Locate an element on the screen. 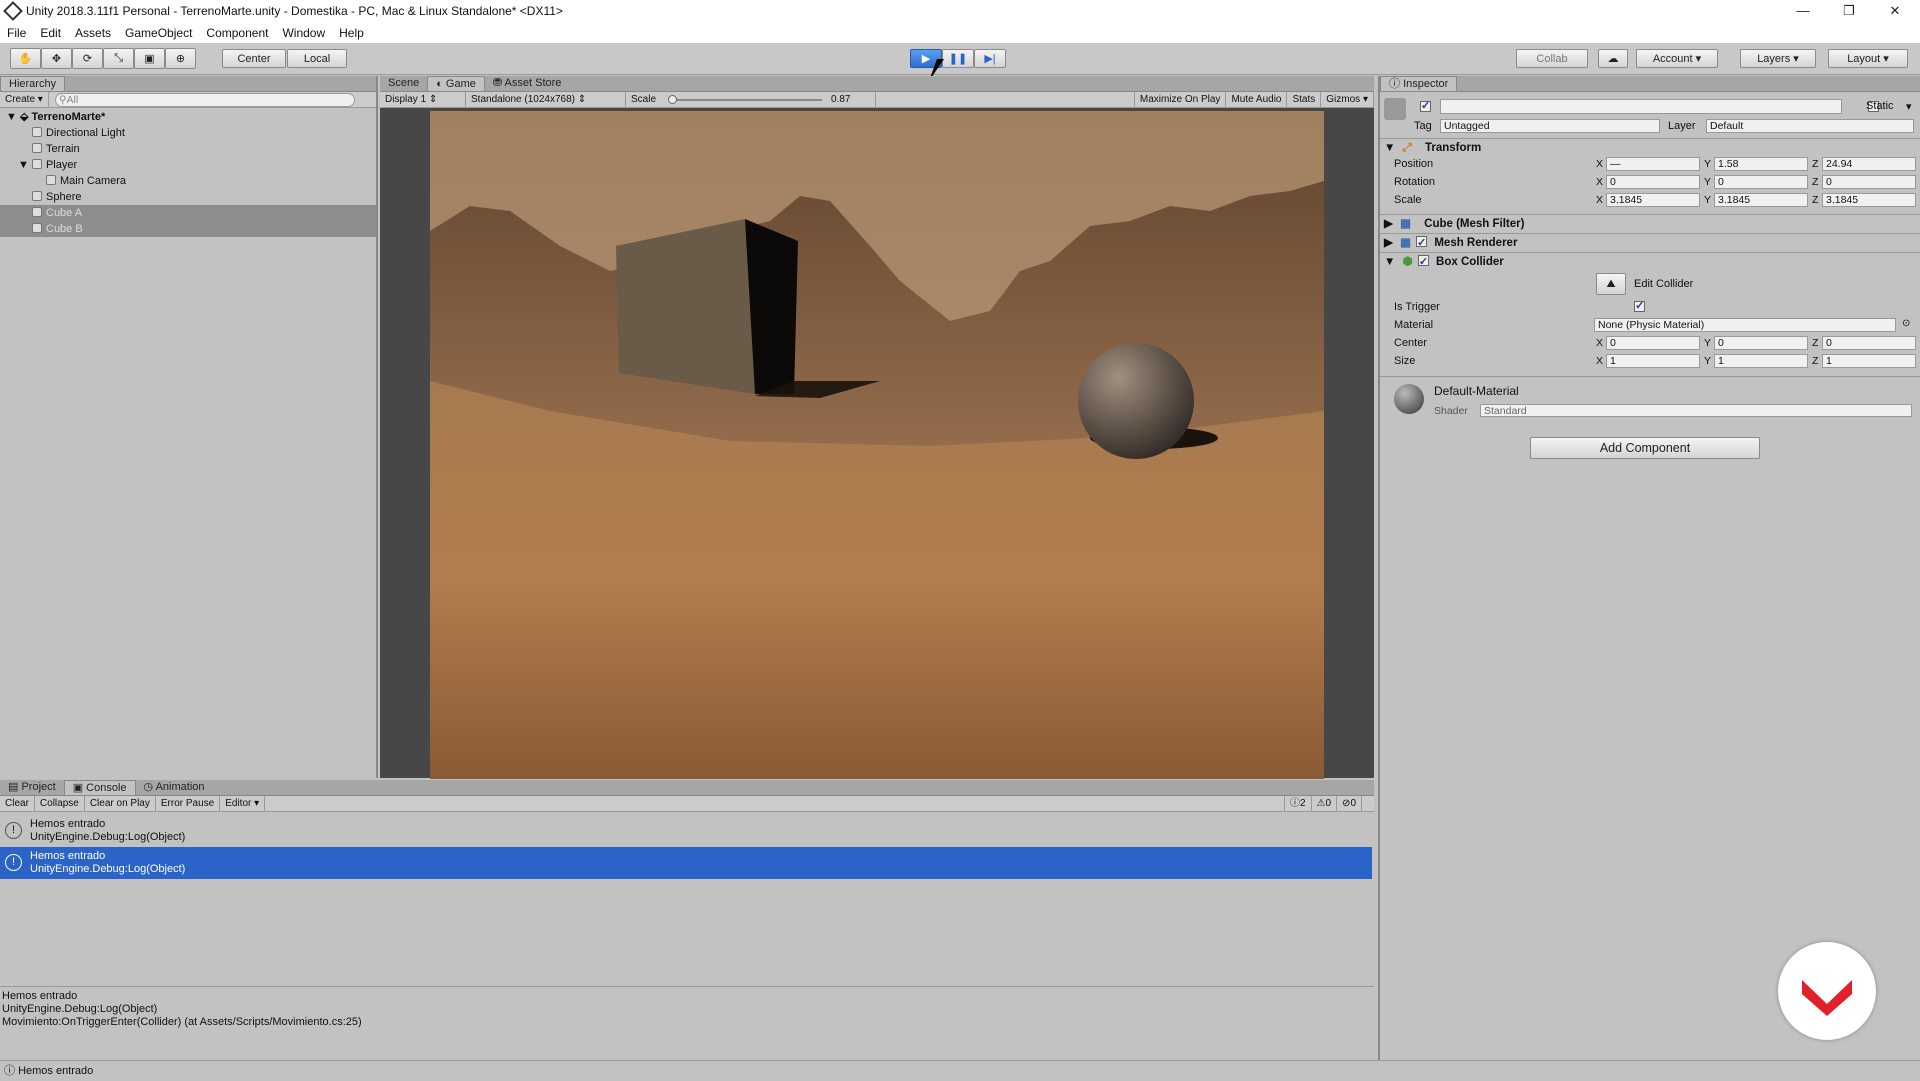 The height and width of the screenshot is (1081, 1920). edit-collider-button: ⛰ is located at coordinates (1611, 284).